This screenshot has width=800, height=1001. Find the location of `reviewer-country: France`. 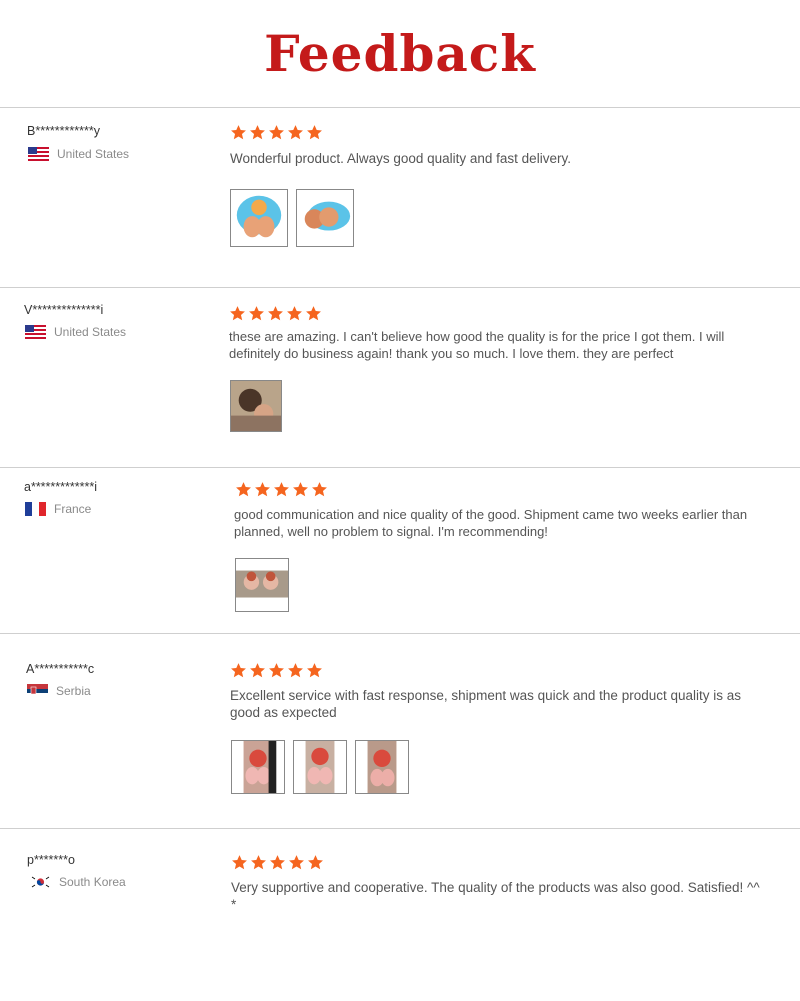

reviewer-country: France is located at coordinates (58, 509).